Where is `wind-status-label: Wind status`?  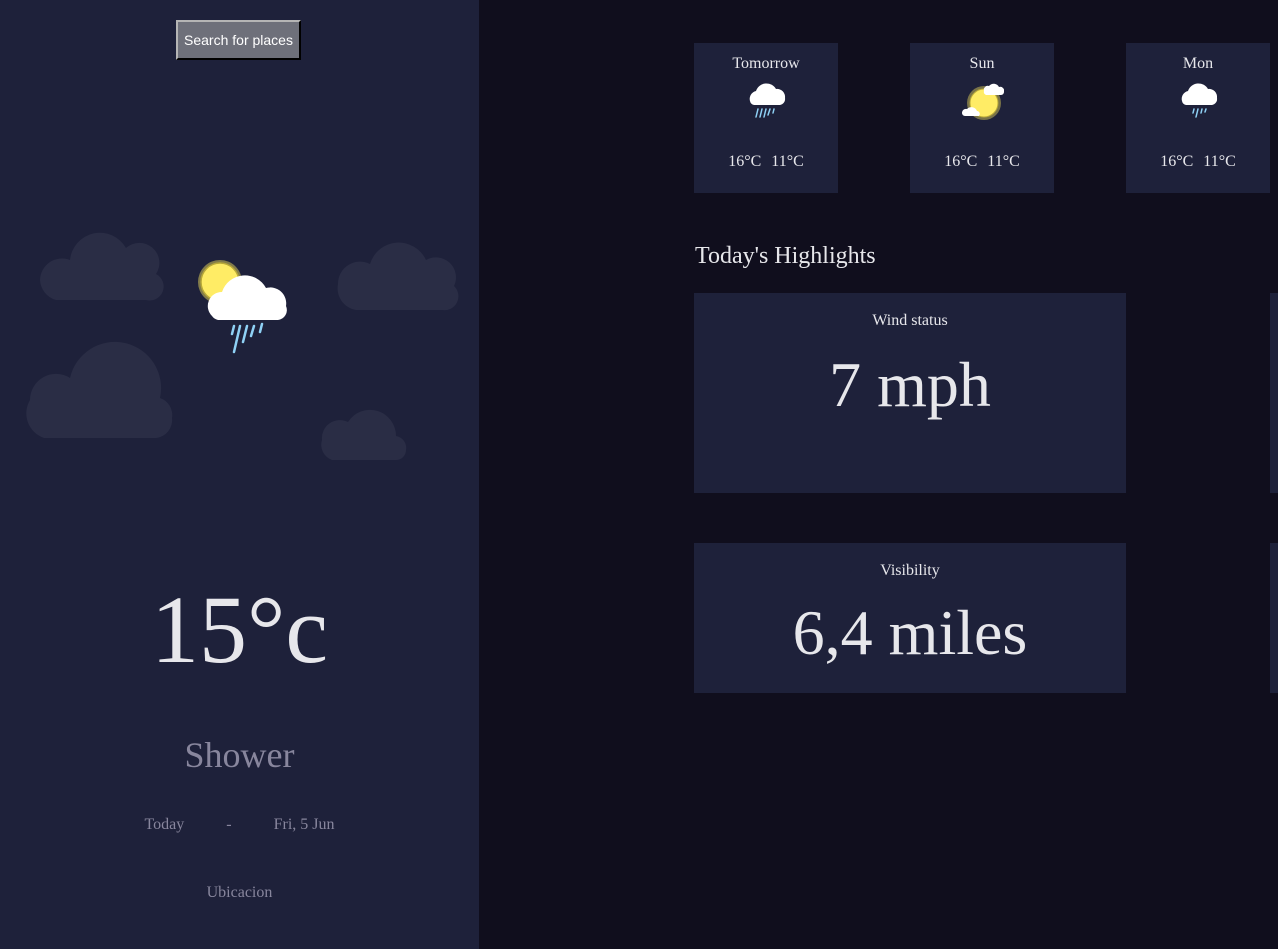 wind-status-label: Wind status is located at coordinates (910, 320).